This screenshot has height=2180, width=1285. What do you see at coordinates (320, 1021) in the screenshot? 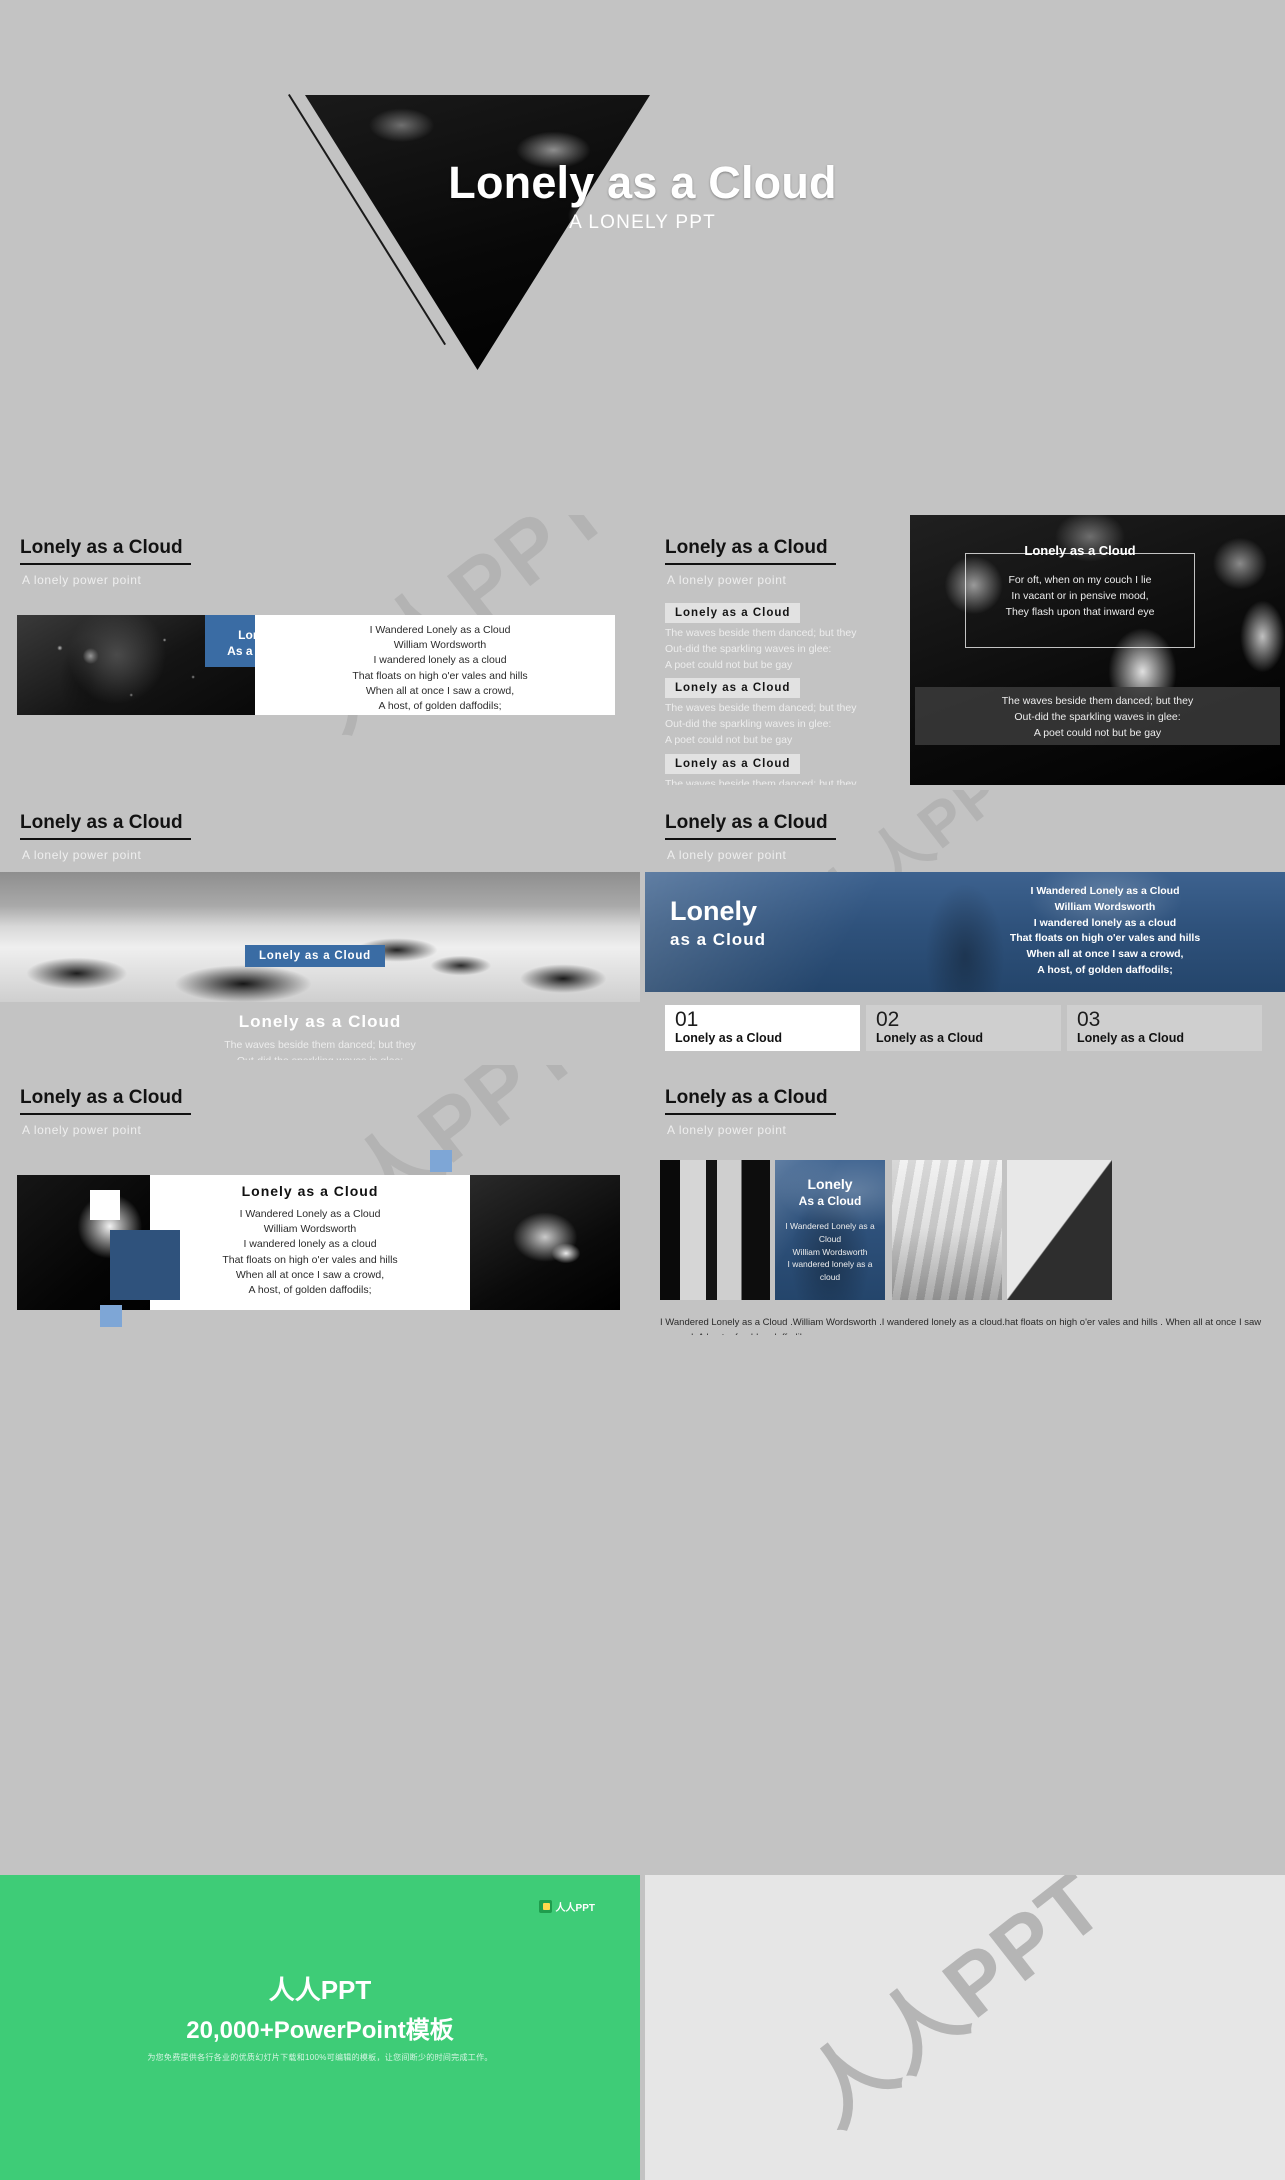
I see `caption-heading: Lonely as a Cloud` at bounding box center [320, 1021].